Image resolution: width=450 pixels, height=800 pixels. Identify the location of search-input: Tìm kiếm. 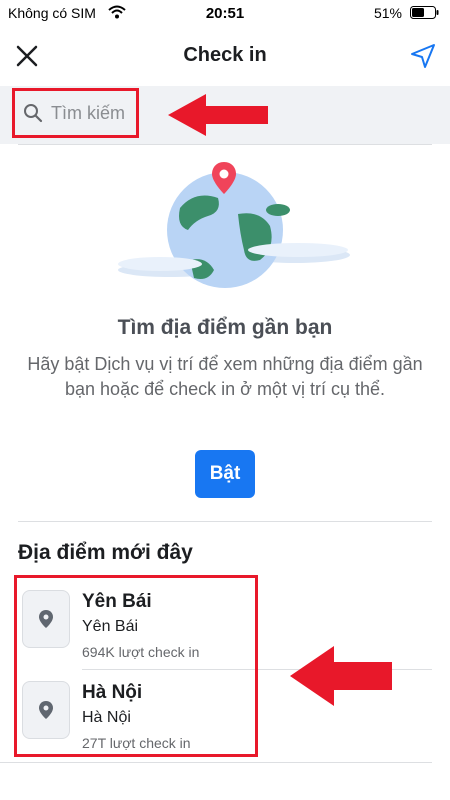
(75, 113).